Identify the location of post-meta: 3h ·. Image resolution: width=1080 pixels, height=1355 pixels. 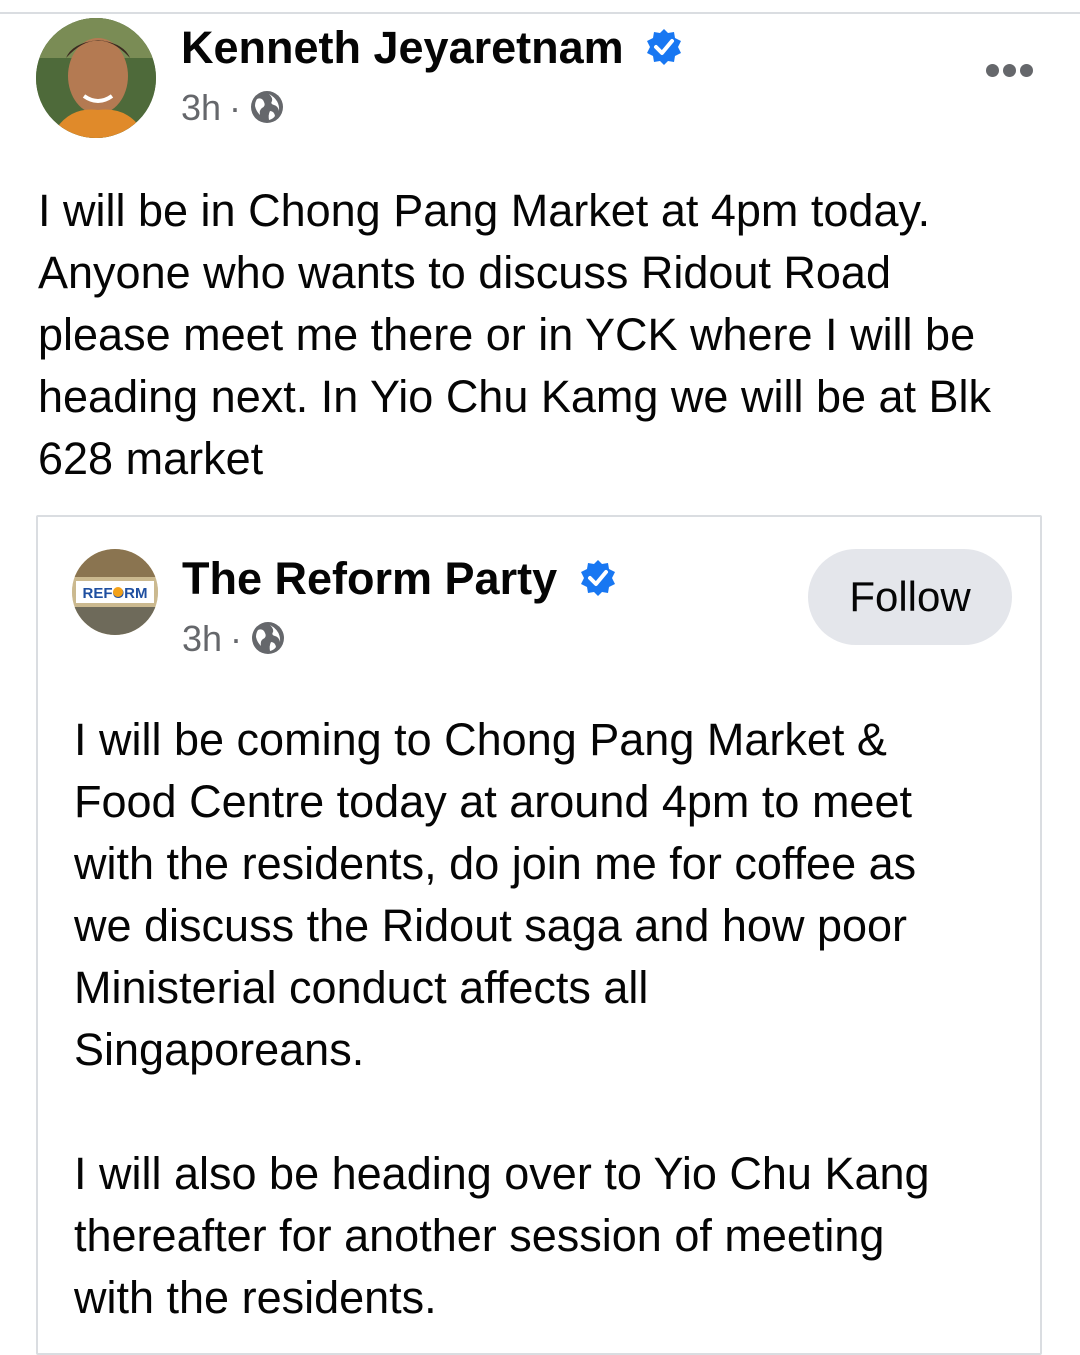
(233, 108).